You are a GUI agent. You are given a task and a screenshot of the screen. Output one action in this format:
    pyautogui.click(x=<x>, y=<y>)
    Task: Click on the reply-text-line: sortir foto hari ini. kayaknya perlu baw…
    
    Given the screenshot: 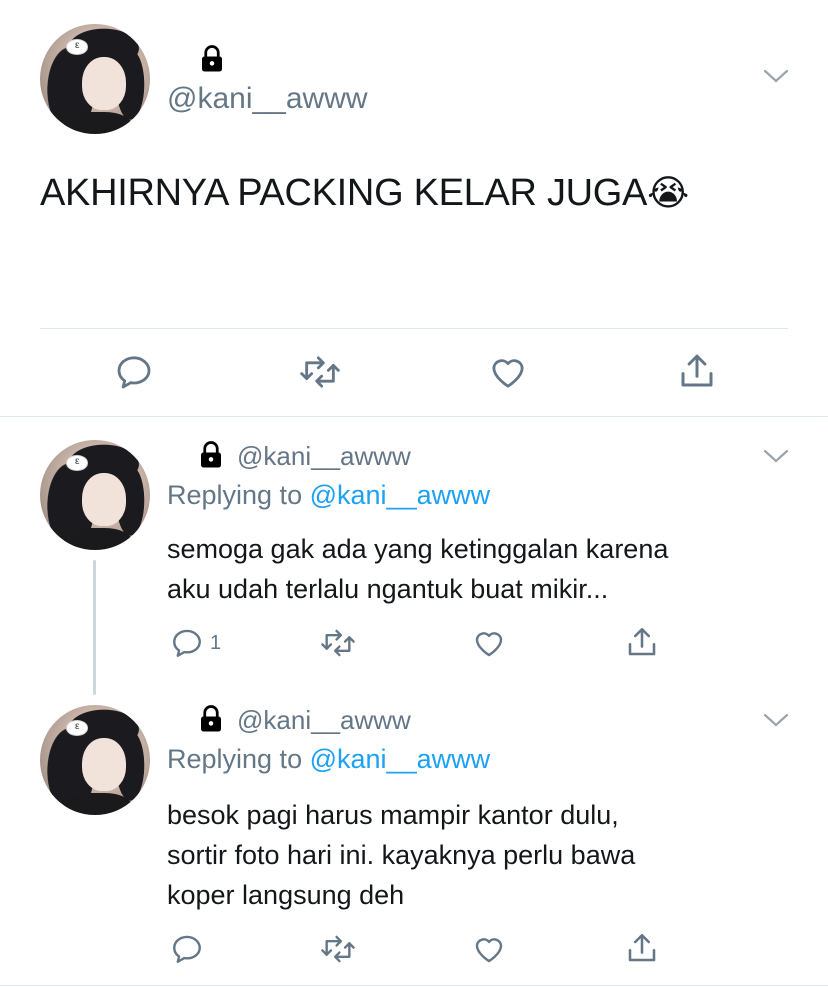 What is the action you would take?
    pyautogui.click(x=401, y=855)
    